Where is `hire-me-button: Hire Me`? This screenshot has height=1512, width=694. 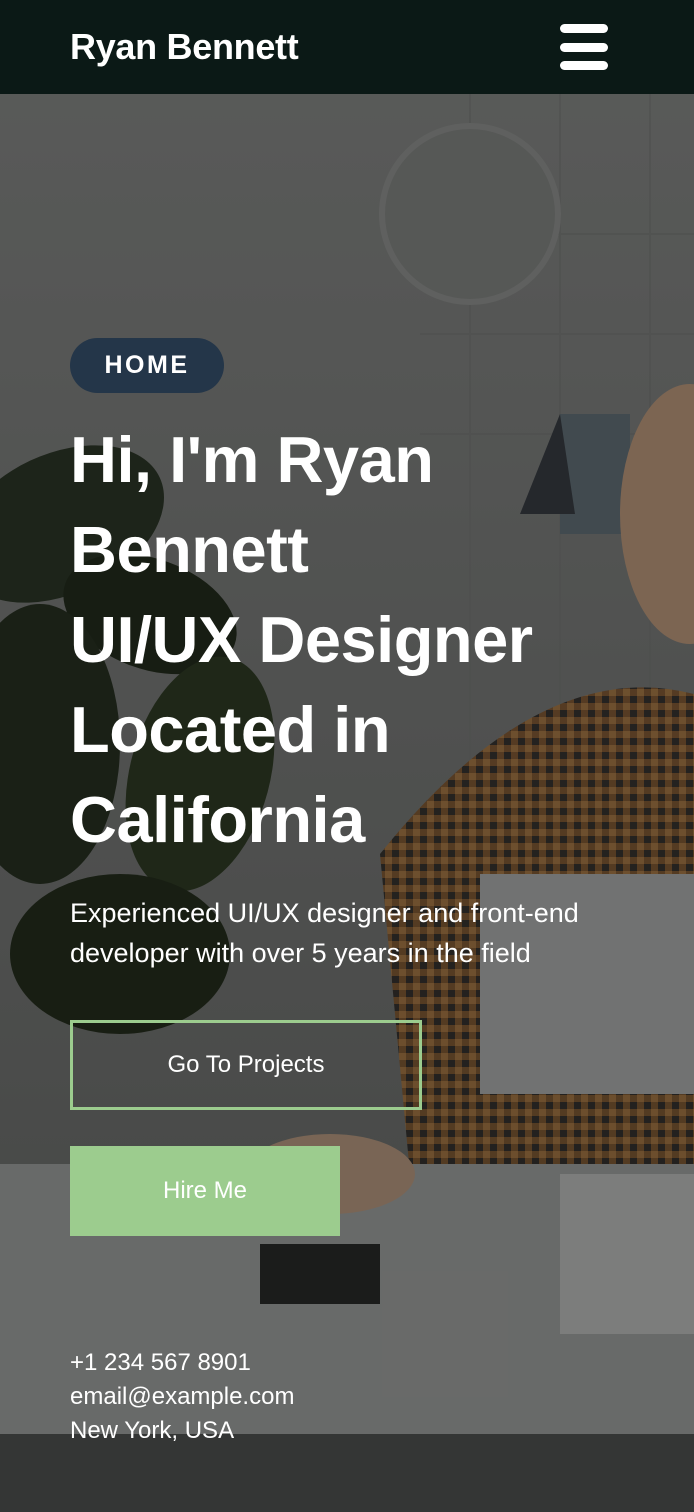
hire-me-button: Hire Me is located at coordinates (205, 1191).